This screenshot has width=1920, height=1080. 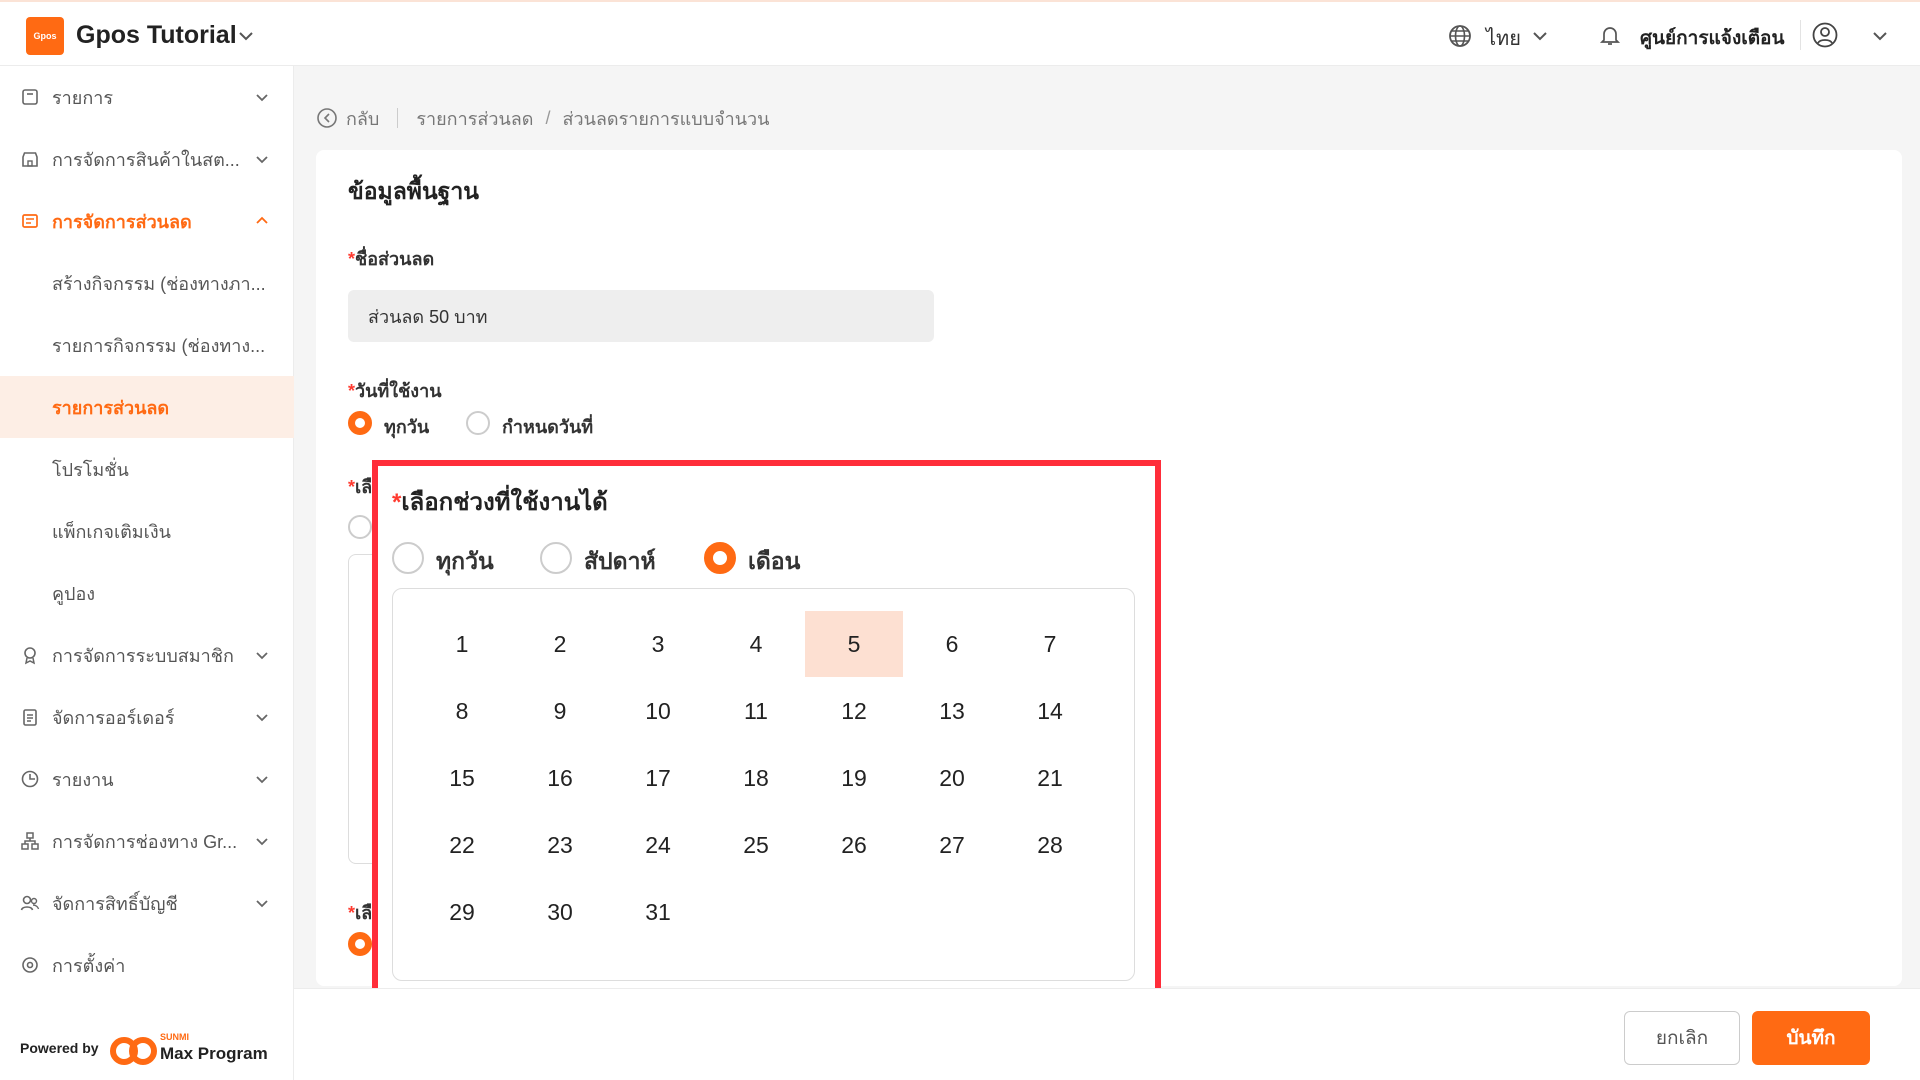 What do you see at coordinates (147, 221) in the screenshot?
I see `sidebar-item-discount: การจัดการส่วนลด` at bounding box center [147, 221].